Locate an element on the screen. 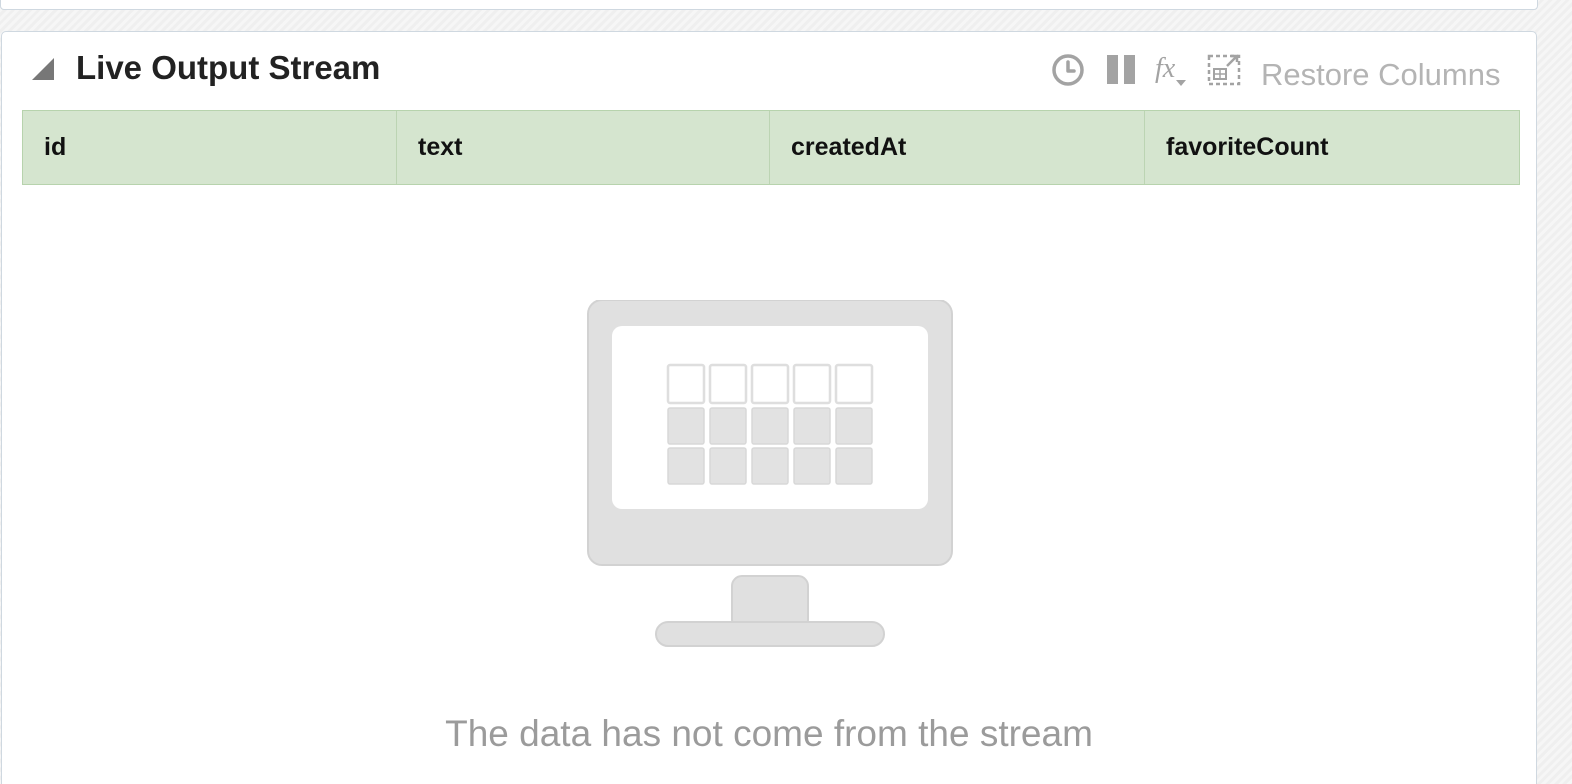  empty-state-message: The data has not come from the stream is located at coordinates (769, 733).